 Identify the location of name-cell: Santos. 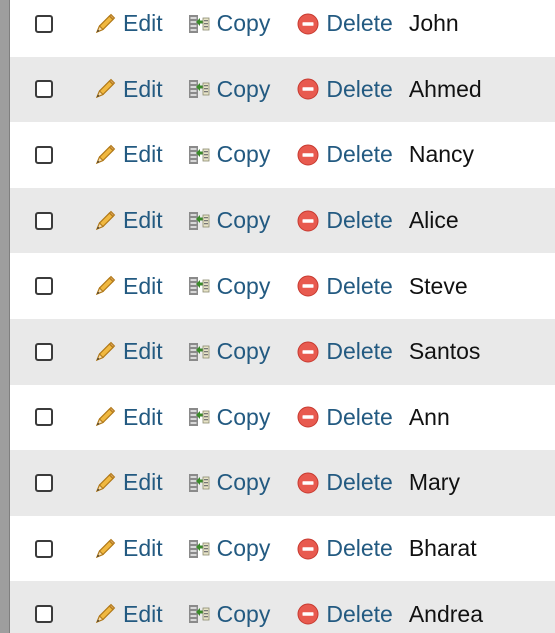
(444, 351).